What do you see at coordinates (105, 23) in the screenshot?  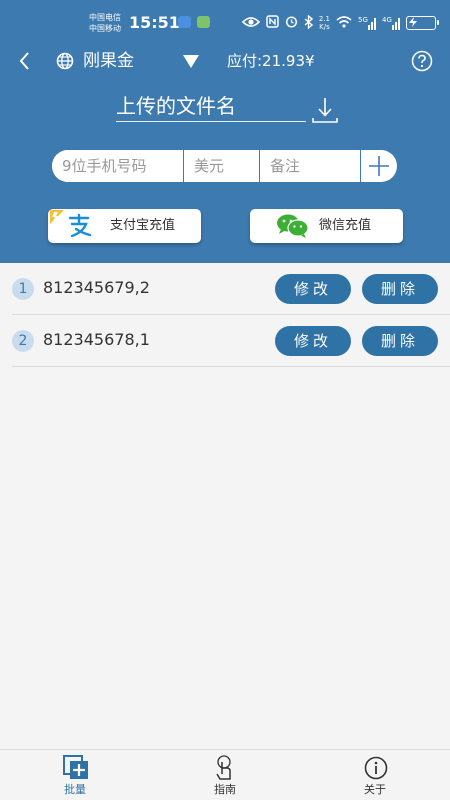 I see `carrier-info: 中国电信 中国移动` at bounding box center [105, 23].